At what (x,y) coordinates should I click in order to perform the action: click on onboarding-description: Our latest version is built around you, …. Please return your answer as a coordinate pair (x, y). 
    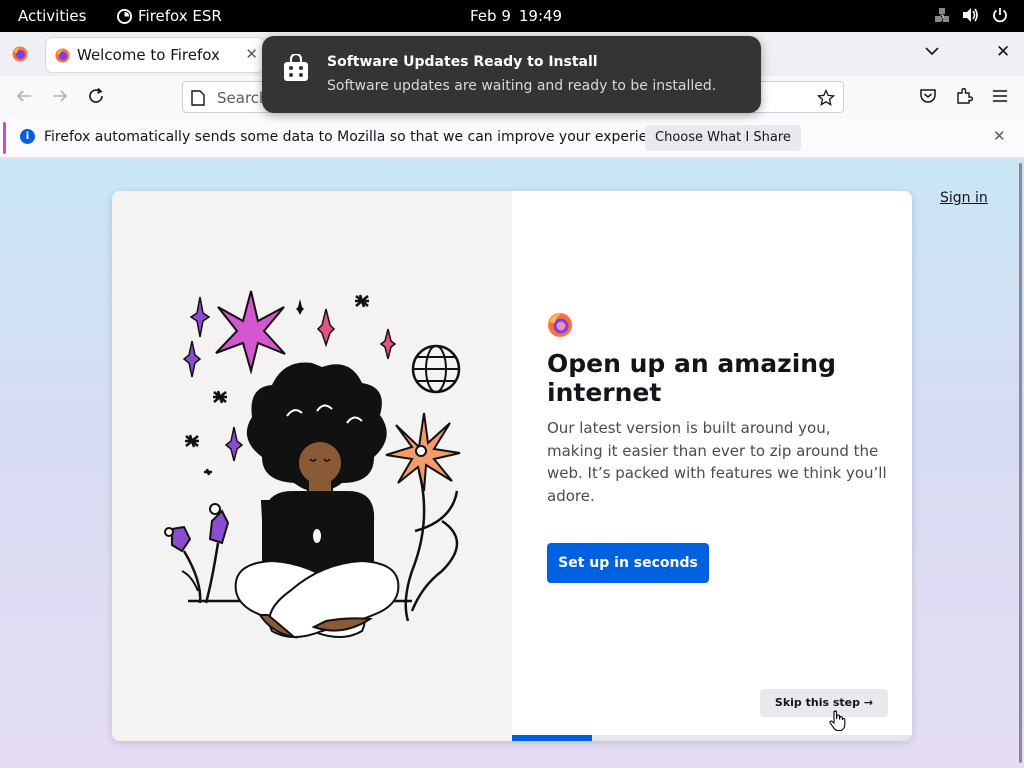
    Looking at the image, I should click on (717, 462).